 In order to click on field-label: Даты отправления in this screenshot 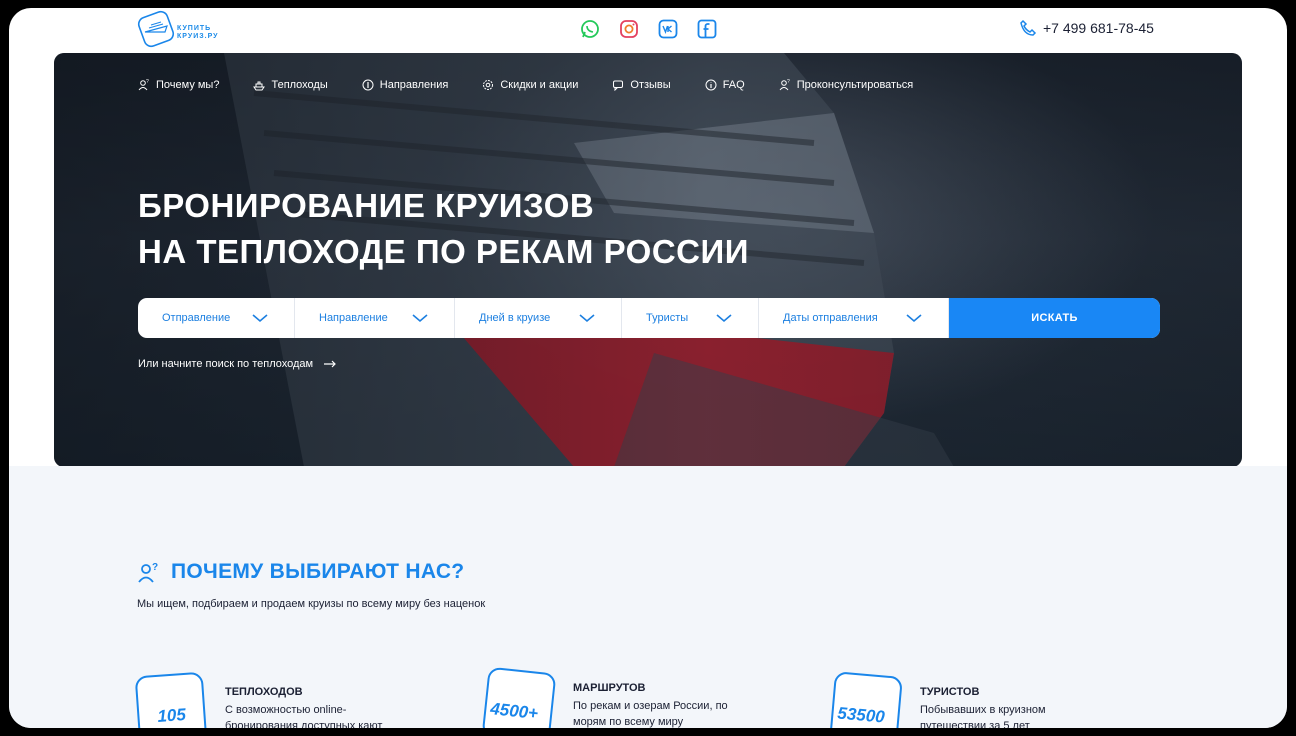, I will do `click(830, 318)`.